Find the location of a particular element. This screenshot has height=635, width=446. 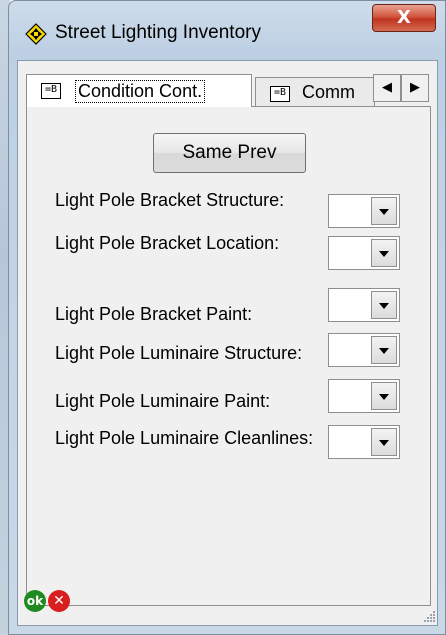

close-button: X is located at coordinates (404, 18).